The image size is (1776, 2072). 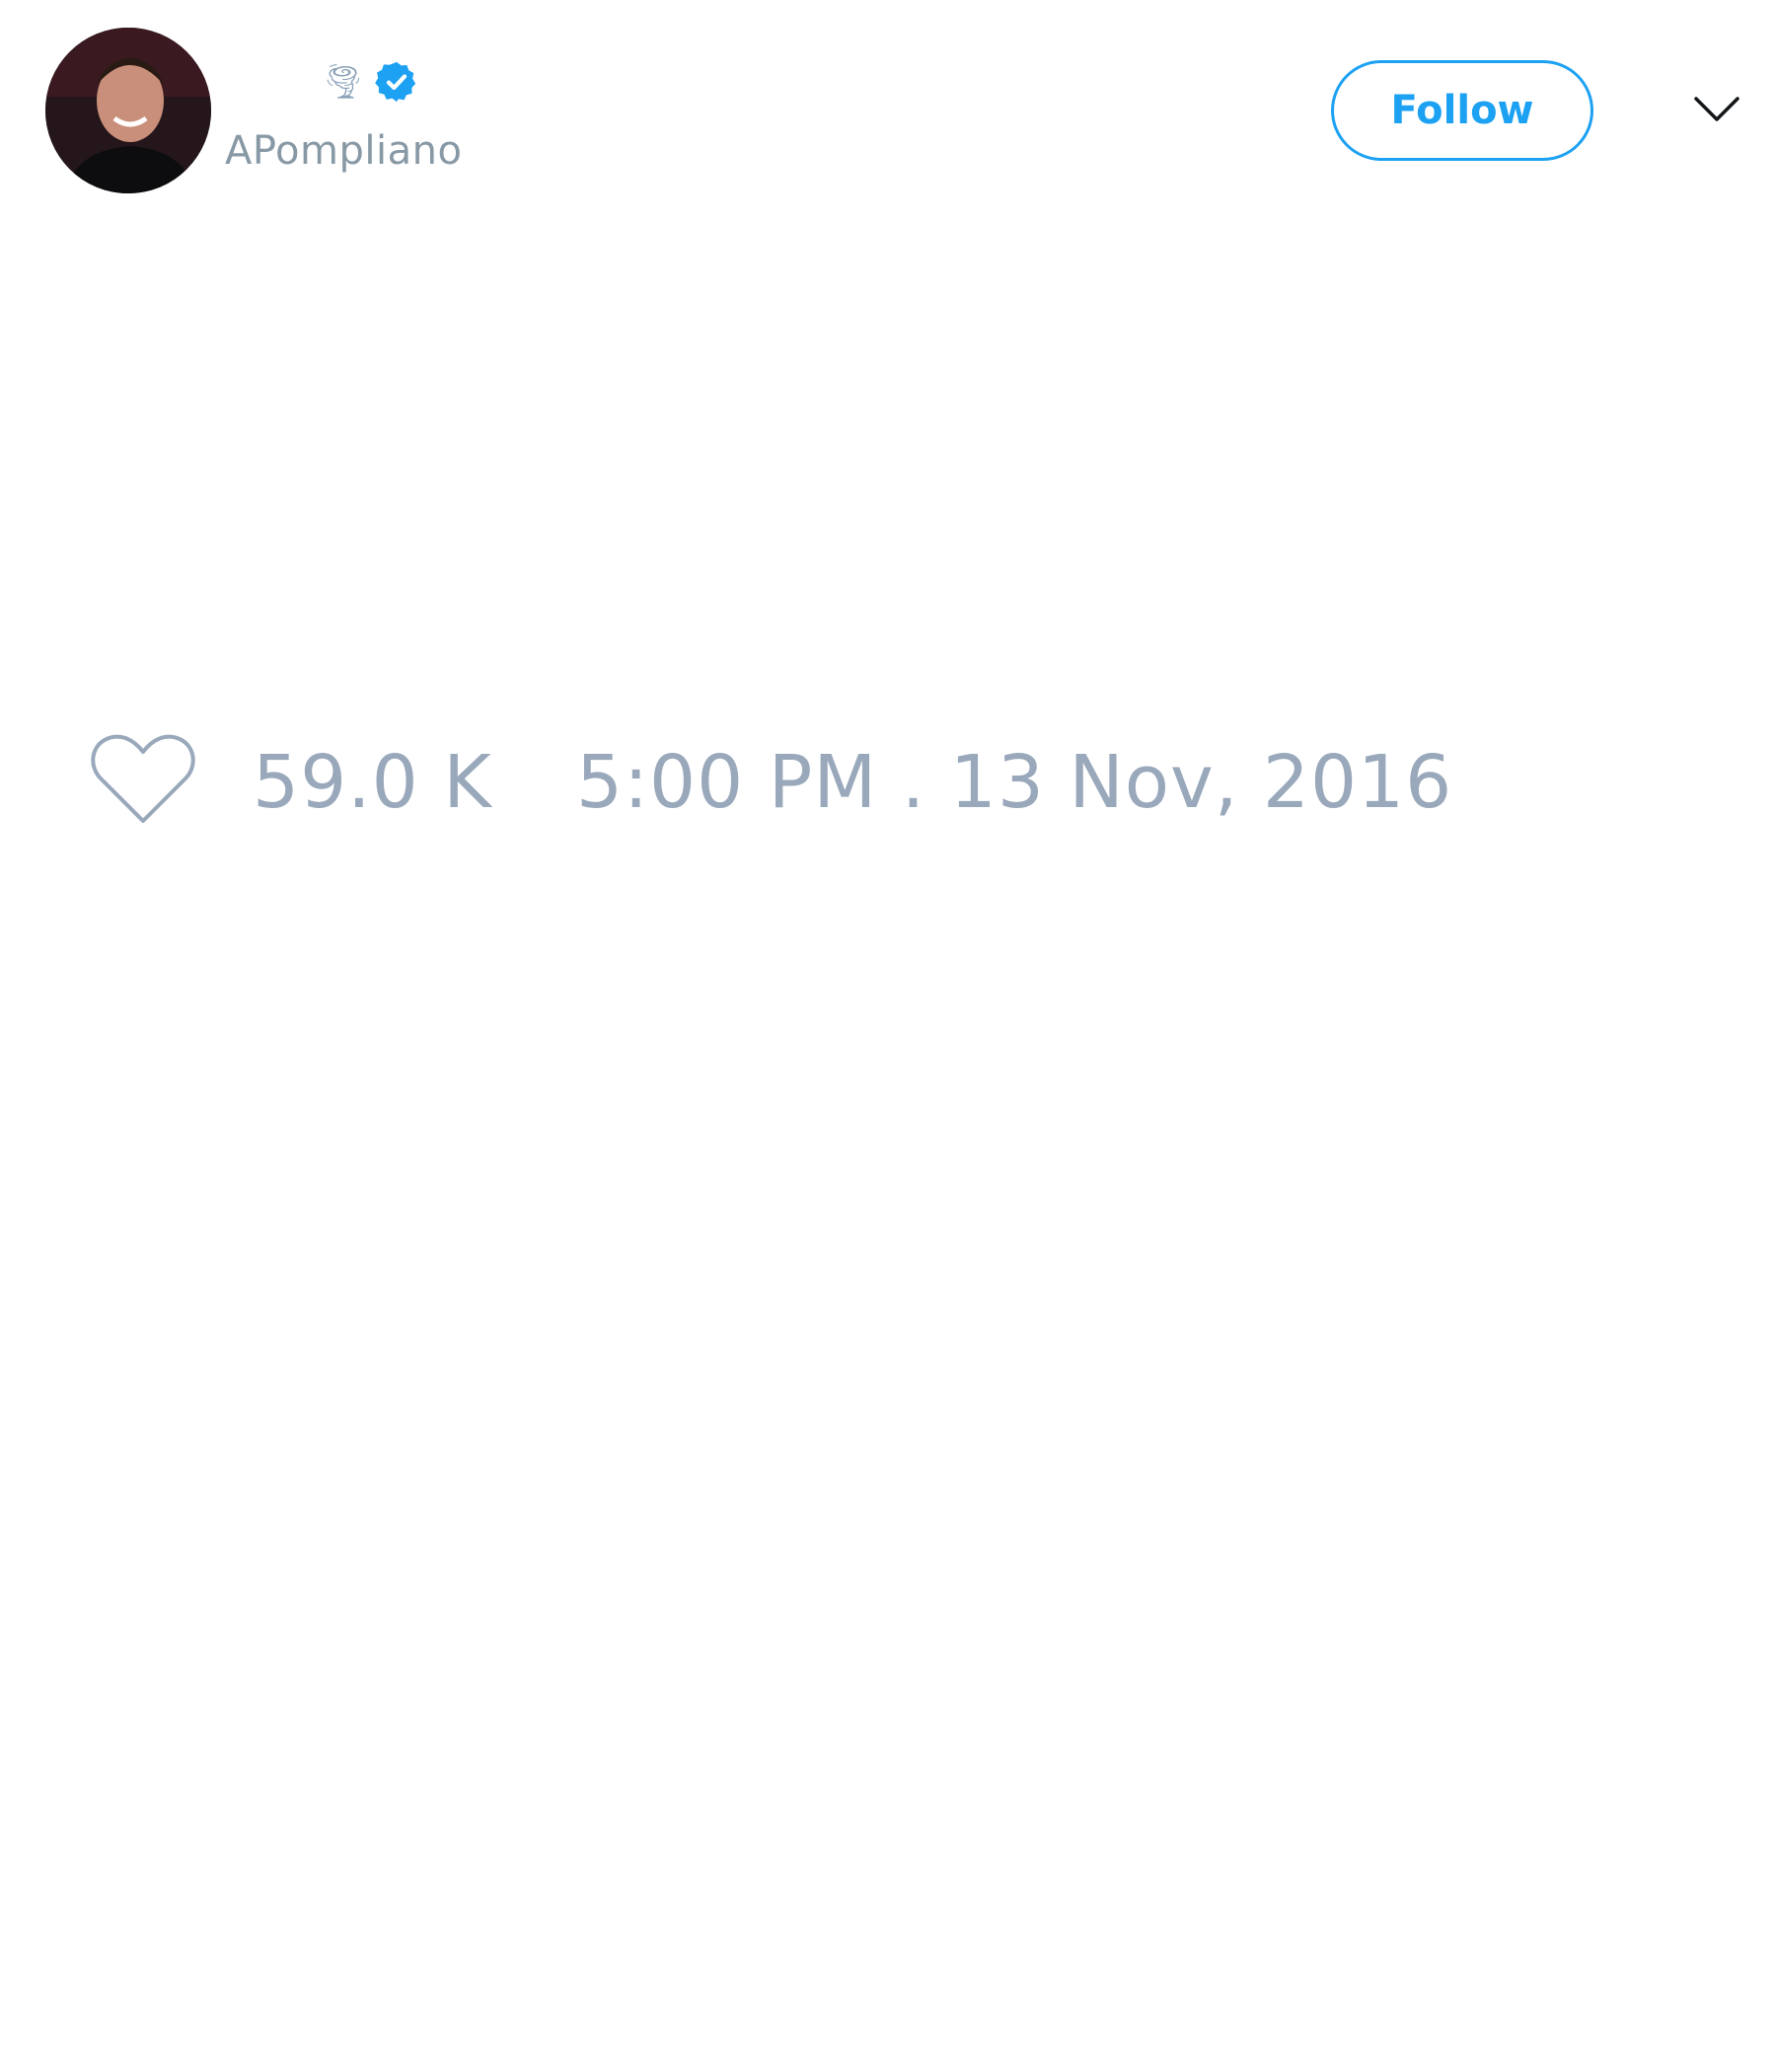 What do you see at coordinates (344, 82) in the screenshot?
I see `tornado-emoji: 🌪` at bounding box center [344, 82].